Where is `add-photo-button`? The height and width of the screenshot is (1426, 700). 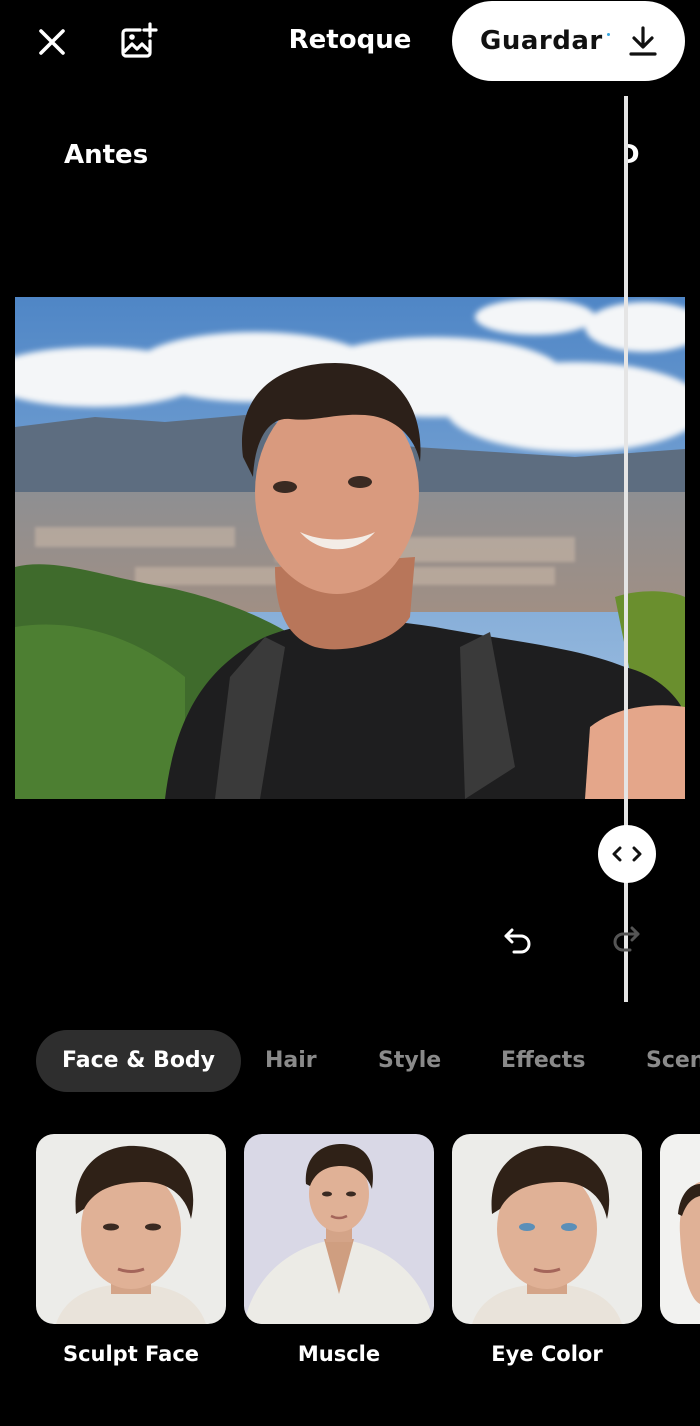 add-photo-button is located at coordinates (138, 42).